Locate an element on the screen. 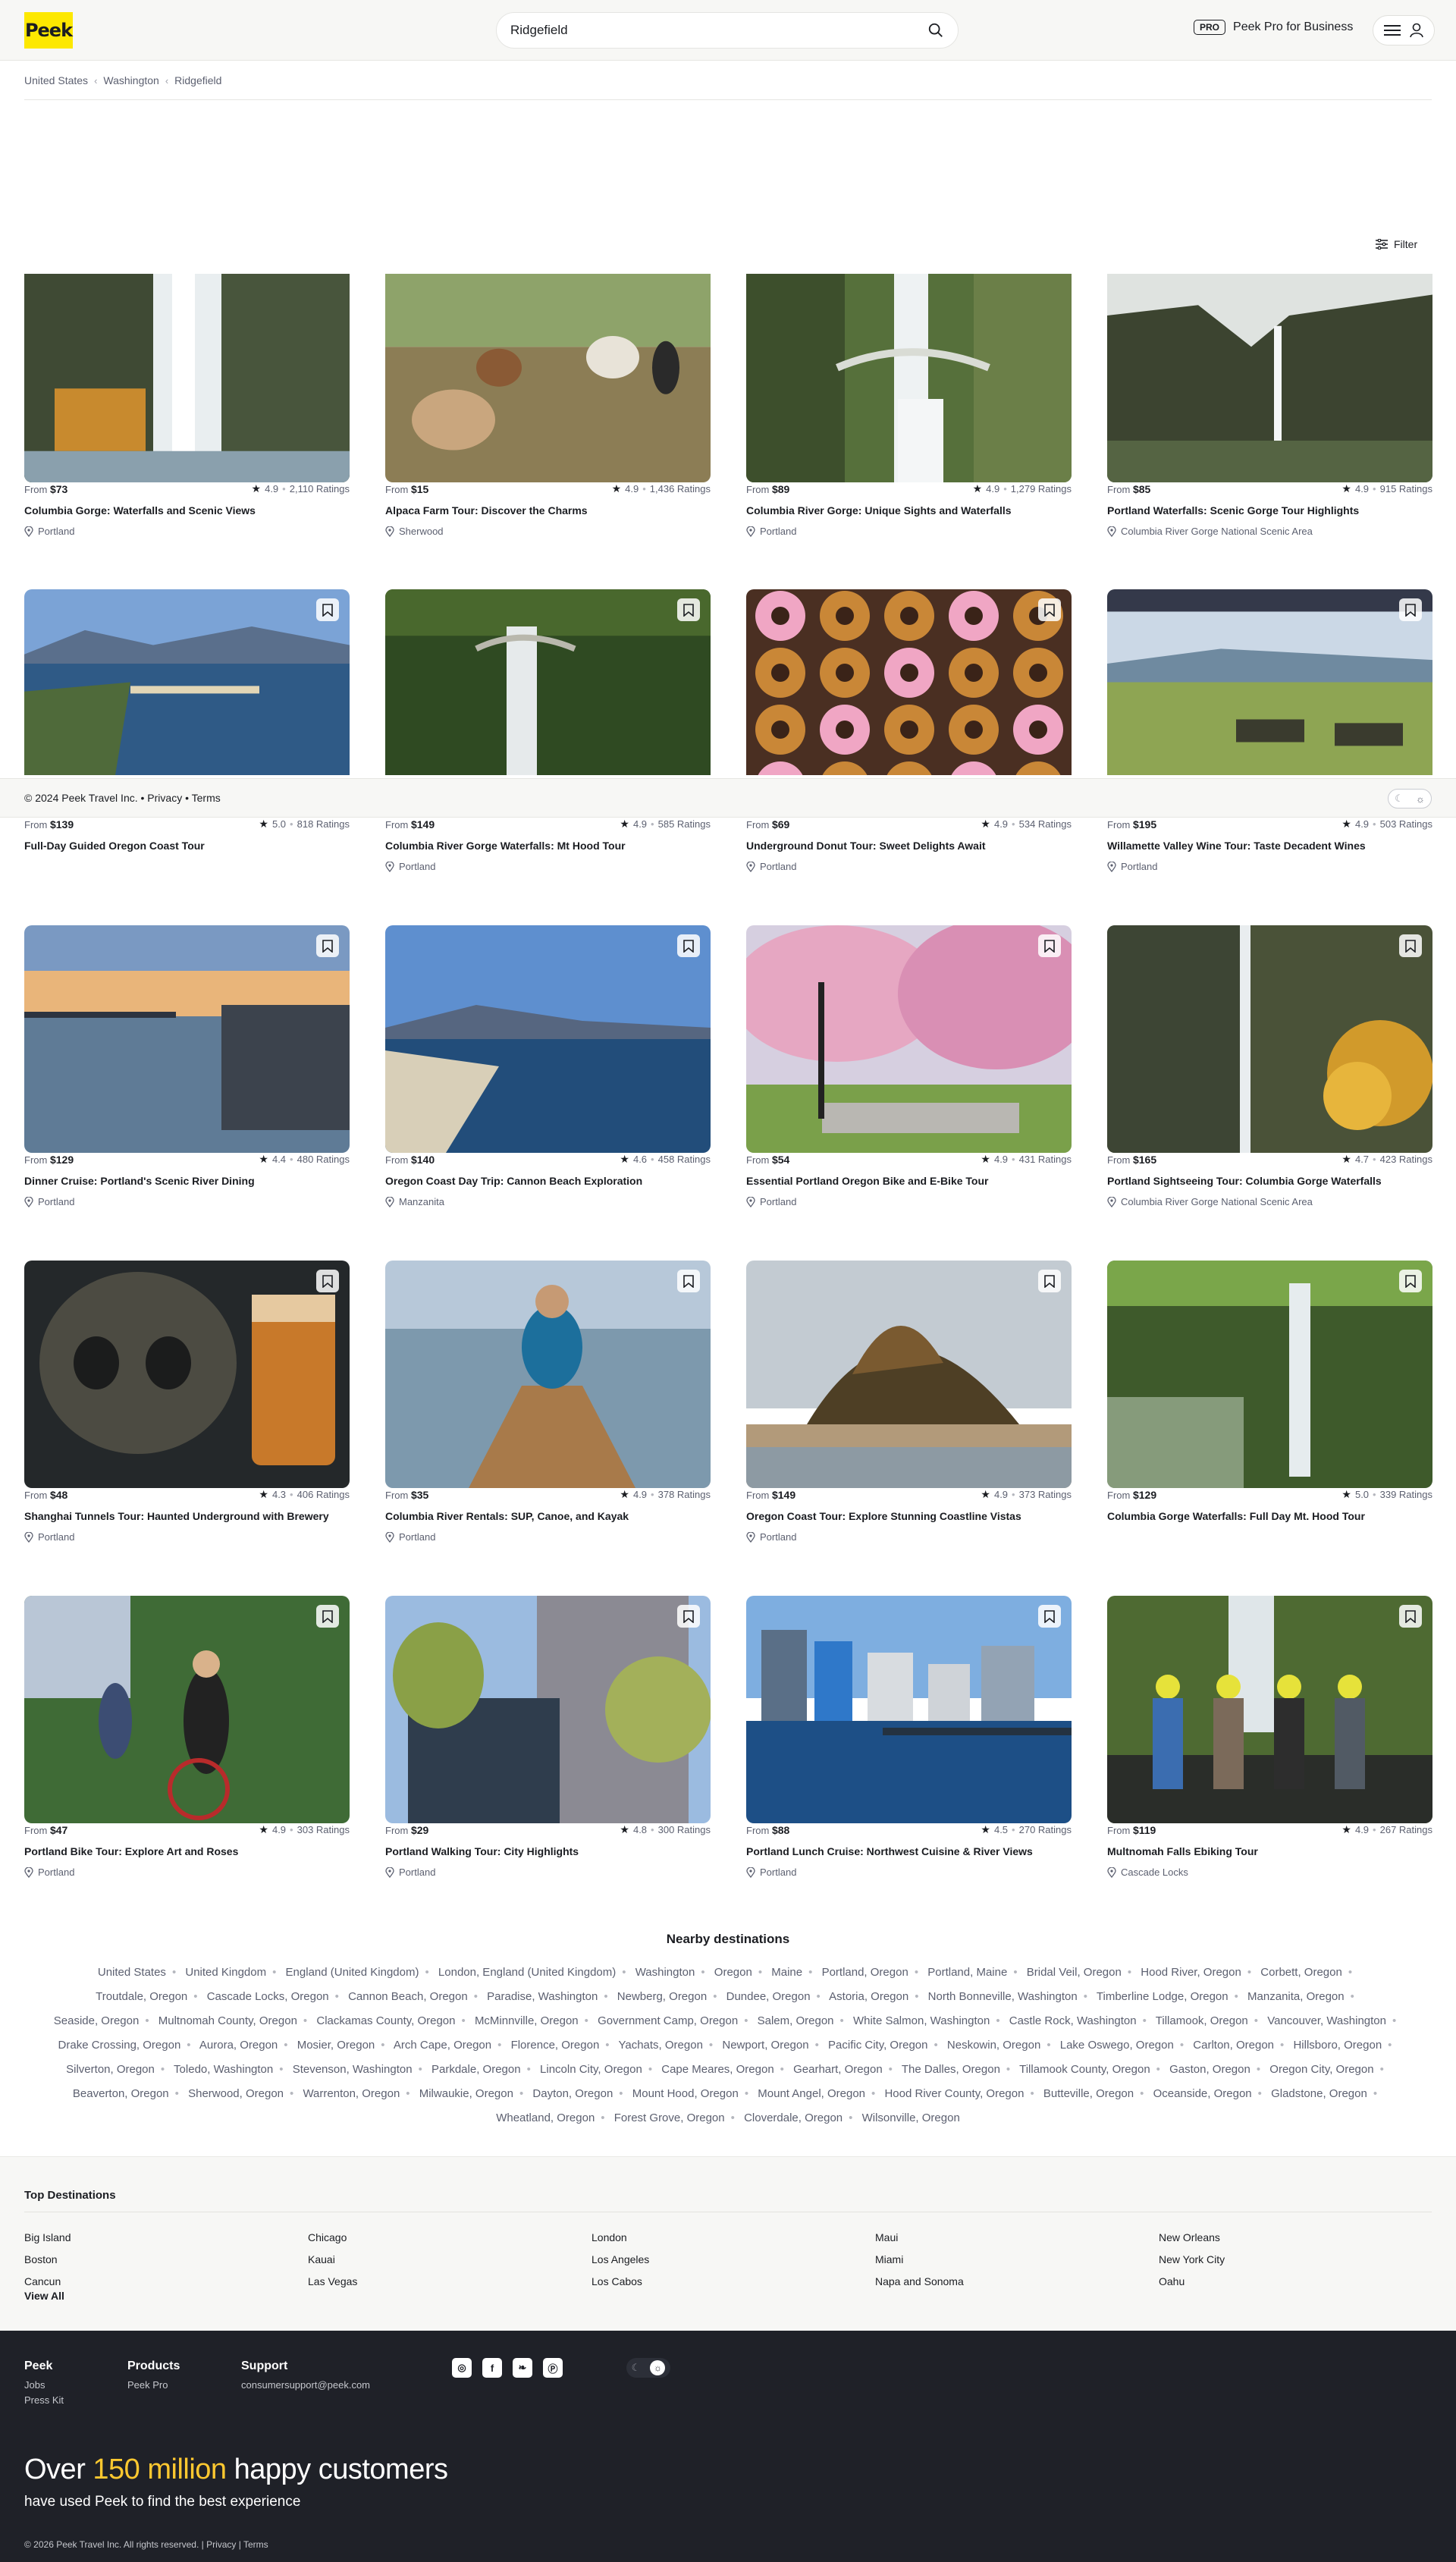 The image size is (1456, 2562). activity-title: Multnomah Falls Ebiking Tour is located at coordinates (1269, 1851).